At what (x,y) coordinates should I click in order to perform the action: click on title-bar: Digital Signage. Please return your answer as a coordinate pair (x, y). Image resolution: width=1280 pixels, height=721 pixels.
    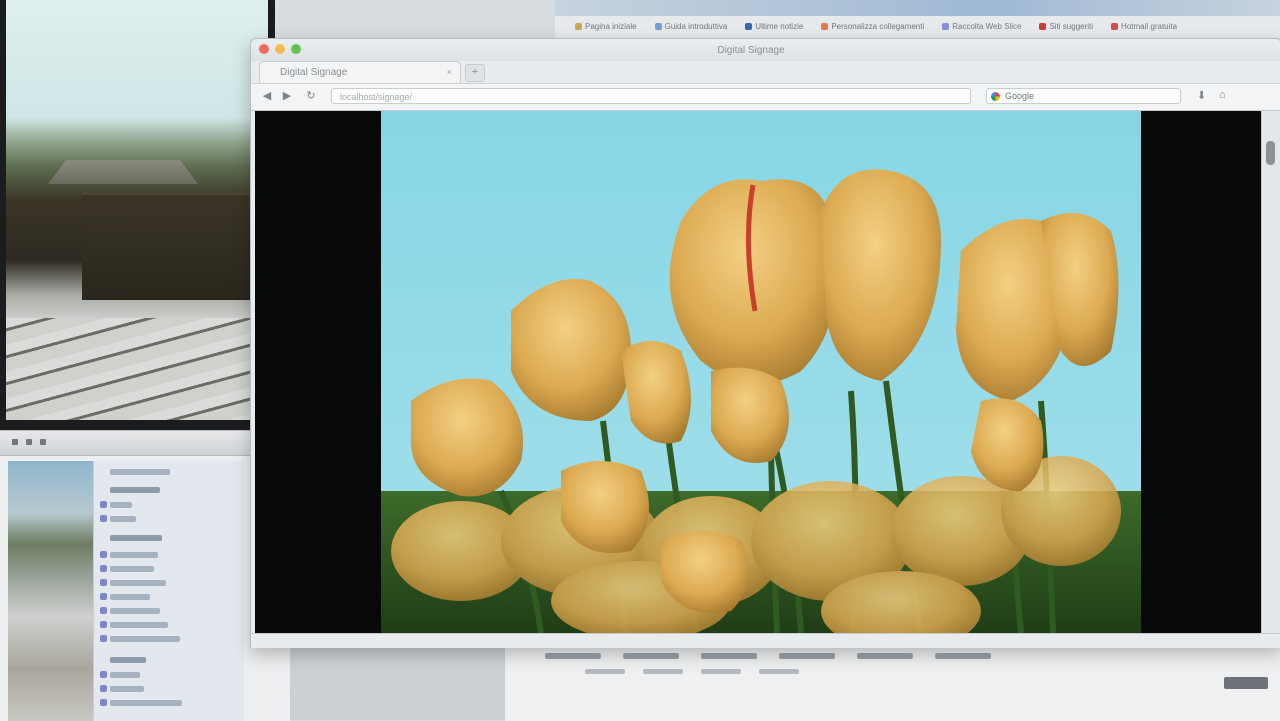
    Looking at the image, I should click on (765, 50).